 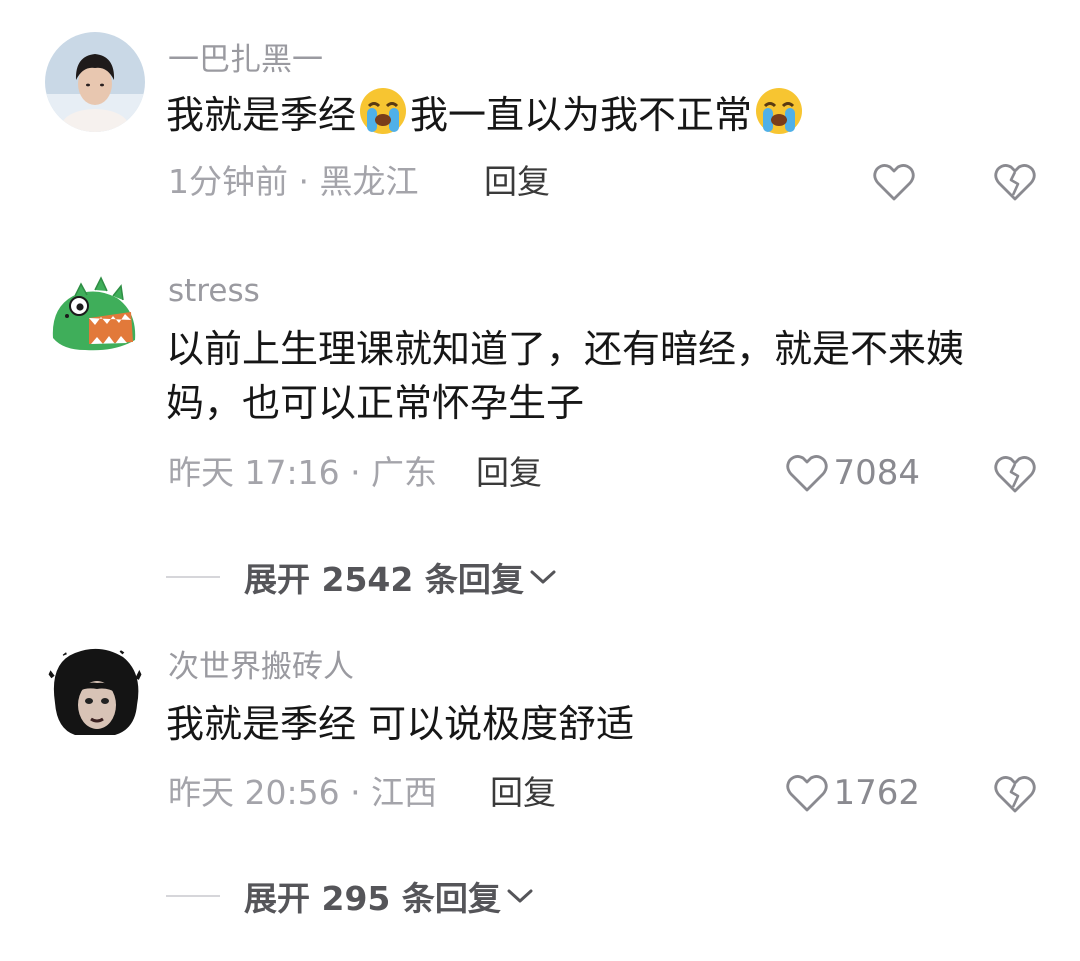 I want to click on like-button, so click(x=896, y=182).